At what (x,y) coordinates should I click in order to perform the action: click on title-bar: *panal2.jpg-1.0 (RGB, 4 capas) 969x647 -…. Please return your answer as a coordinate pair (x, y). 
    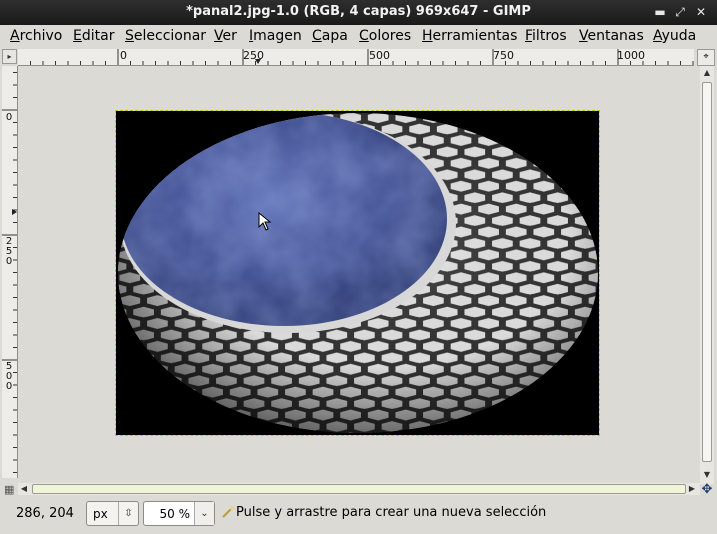
    Looking at the image, I should click on (358, 12).